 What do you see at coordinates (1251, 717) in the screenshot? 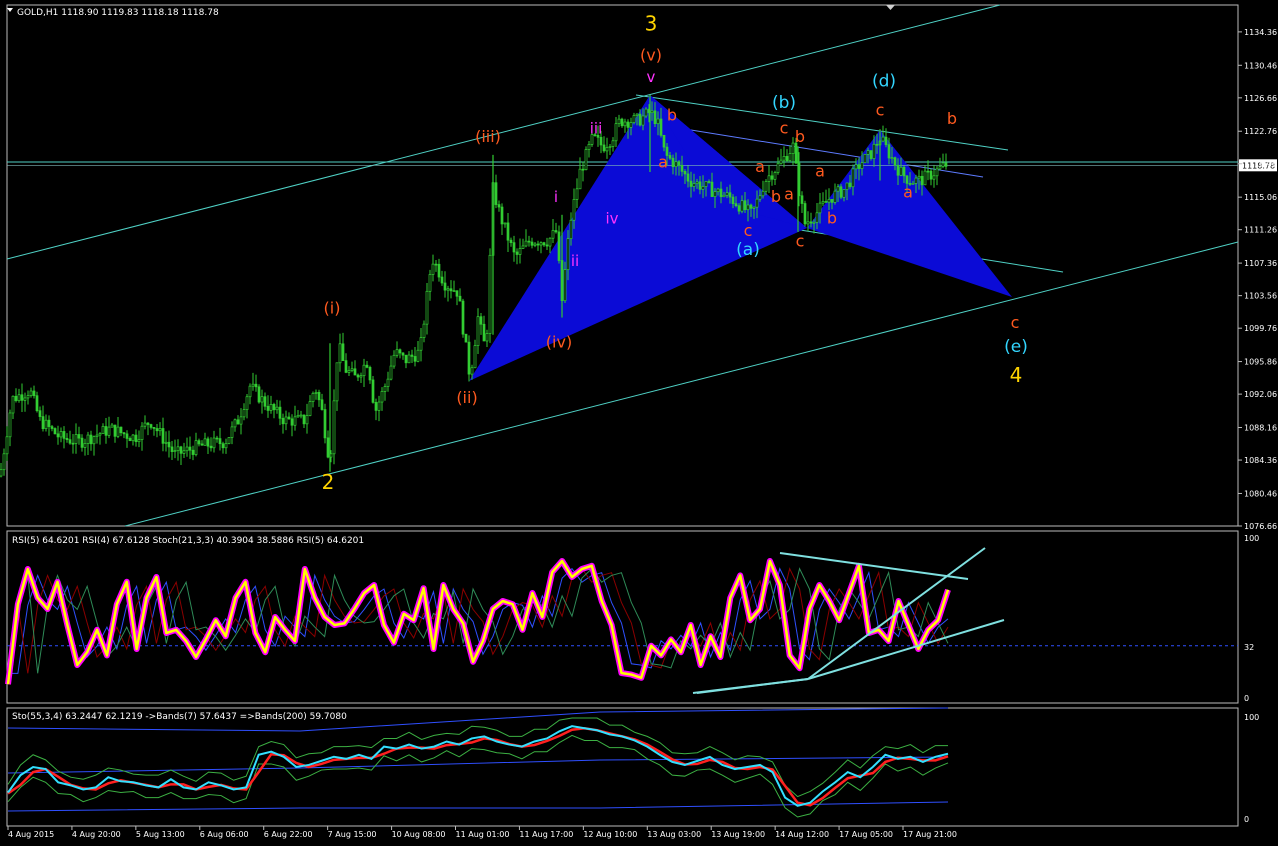
I see `sto-tick-label: 100` at bounding box center [1251, 717].